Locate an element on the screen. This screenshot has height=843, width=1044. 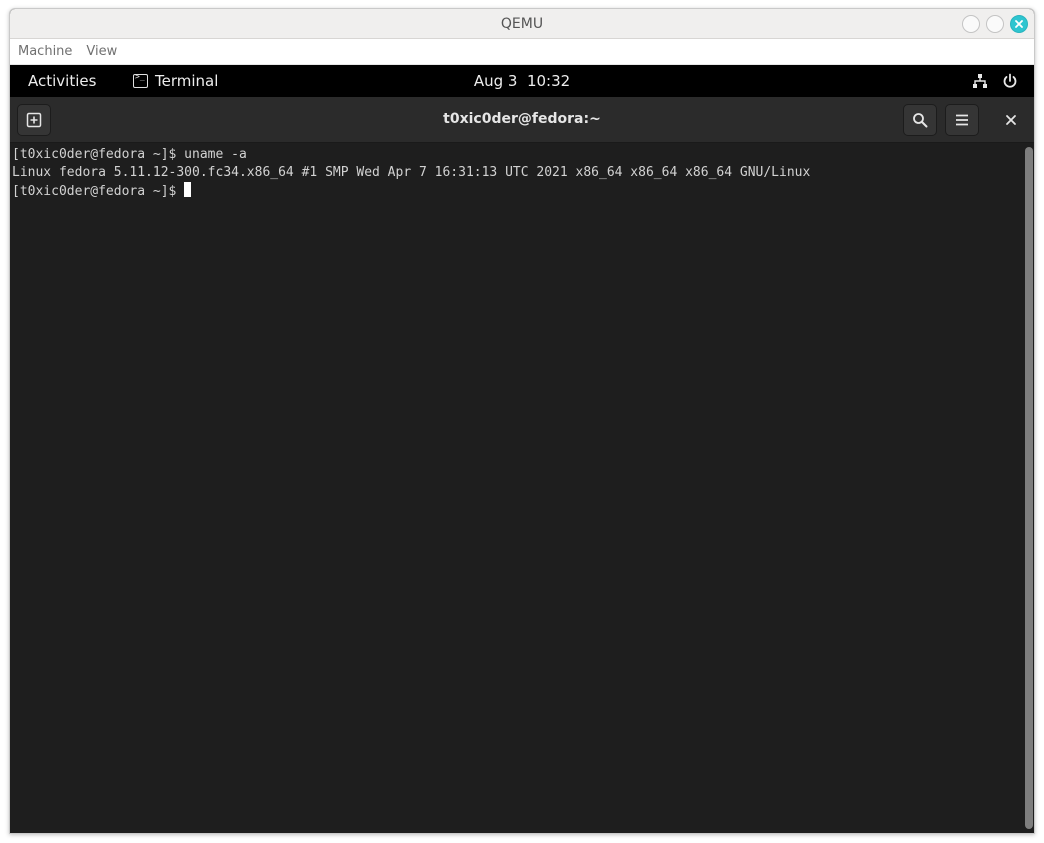
hamburger-menu-icon is located at coordinates (962, 120).